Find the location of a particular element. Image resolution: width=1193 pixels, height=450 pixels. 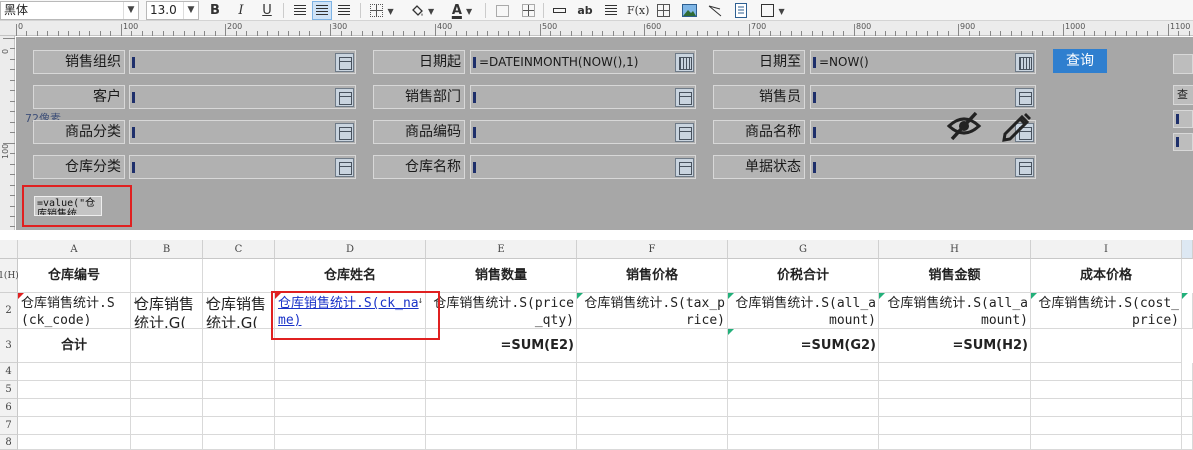

corner-cell is located at coordinates (9, 249).